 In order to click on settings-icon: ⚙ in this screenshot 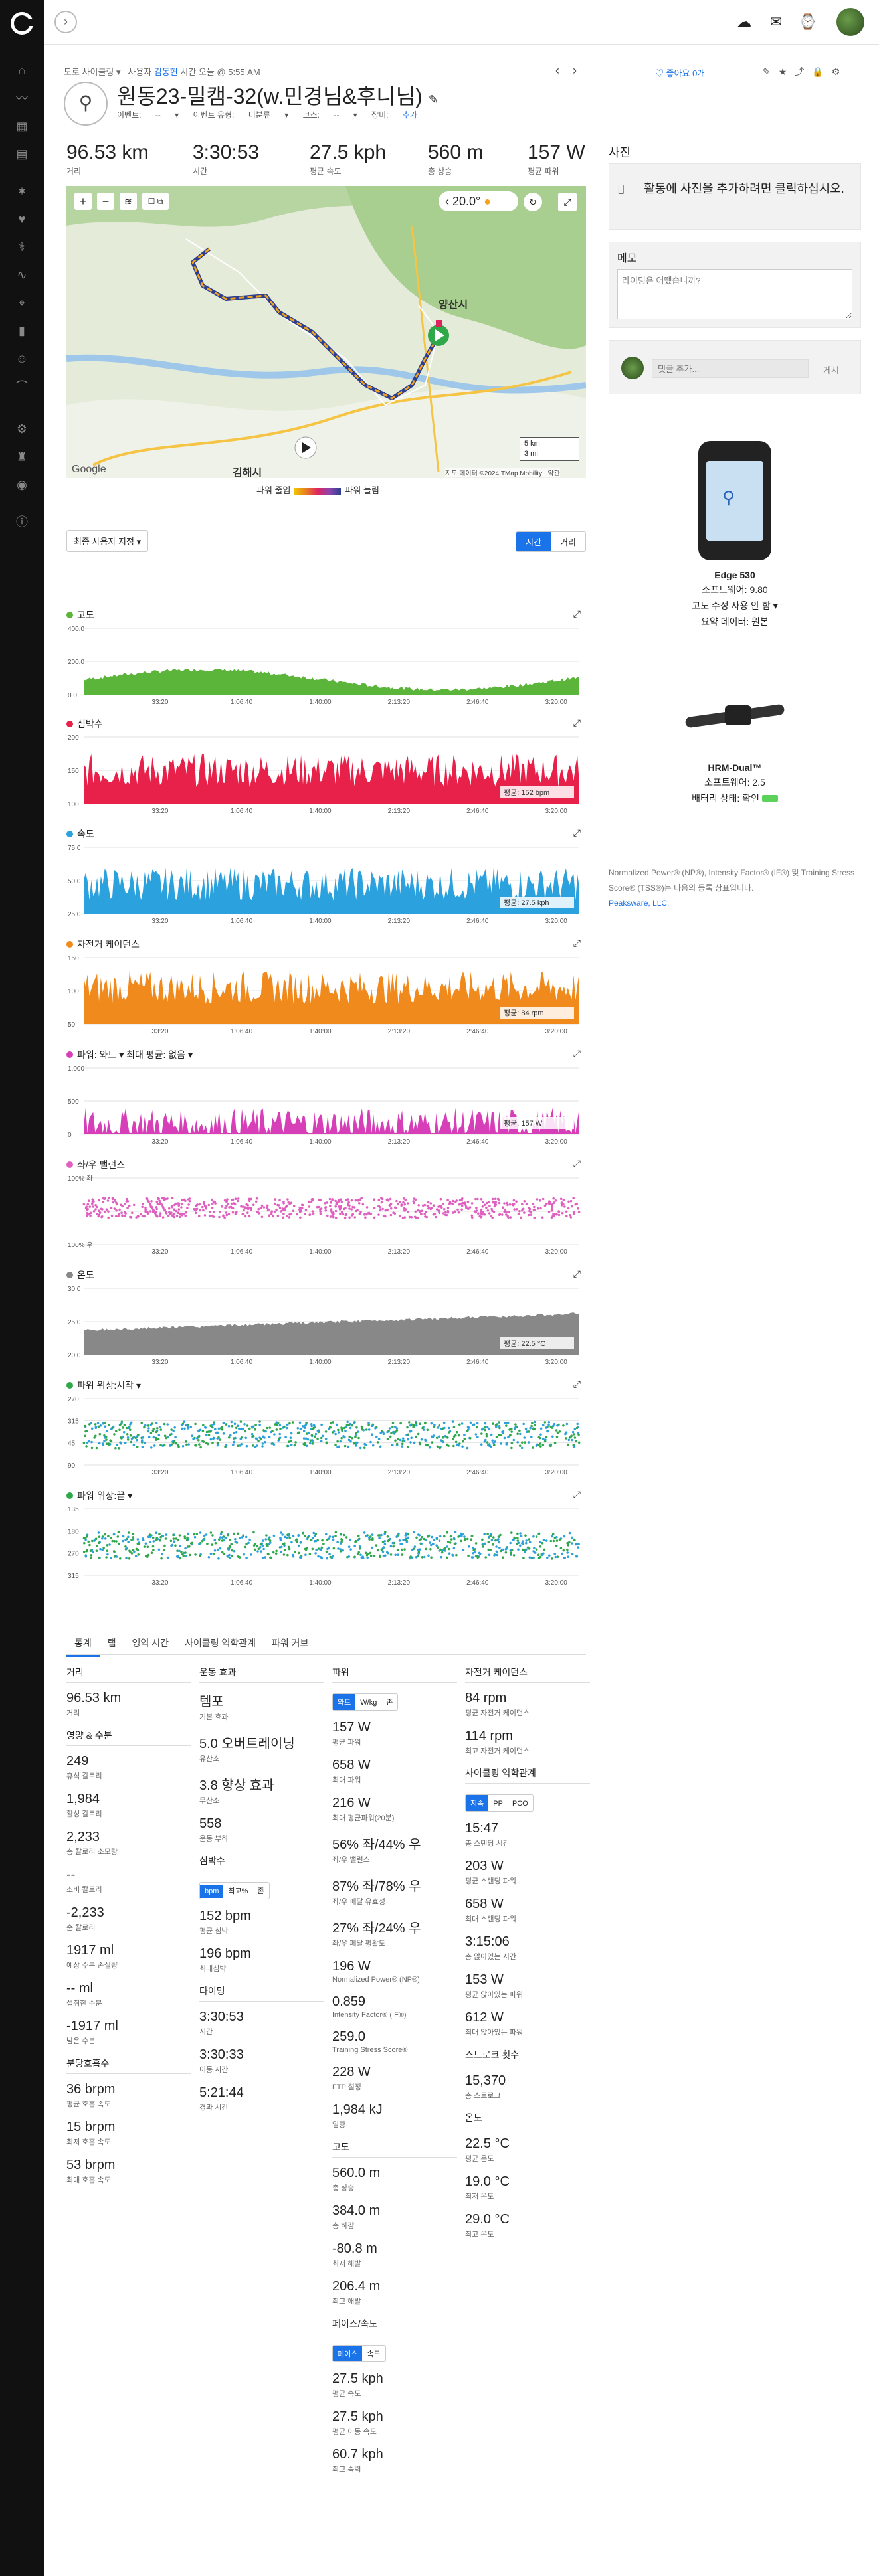, I will do `click(22, 429)`.